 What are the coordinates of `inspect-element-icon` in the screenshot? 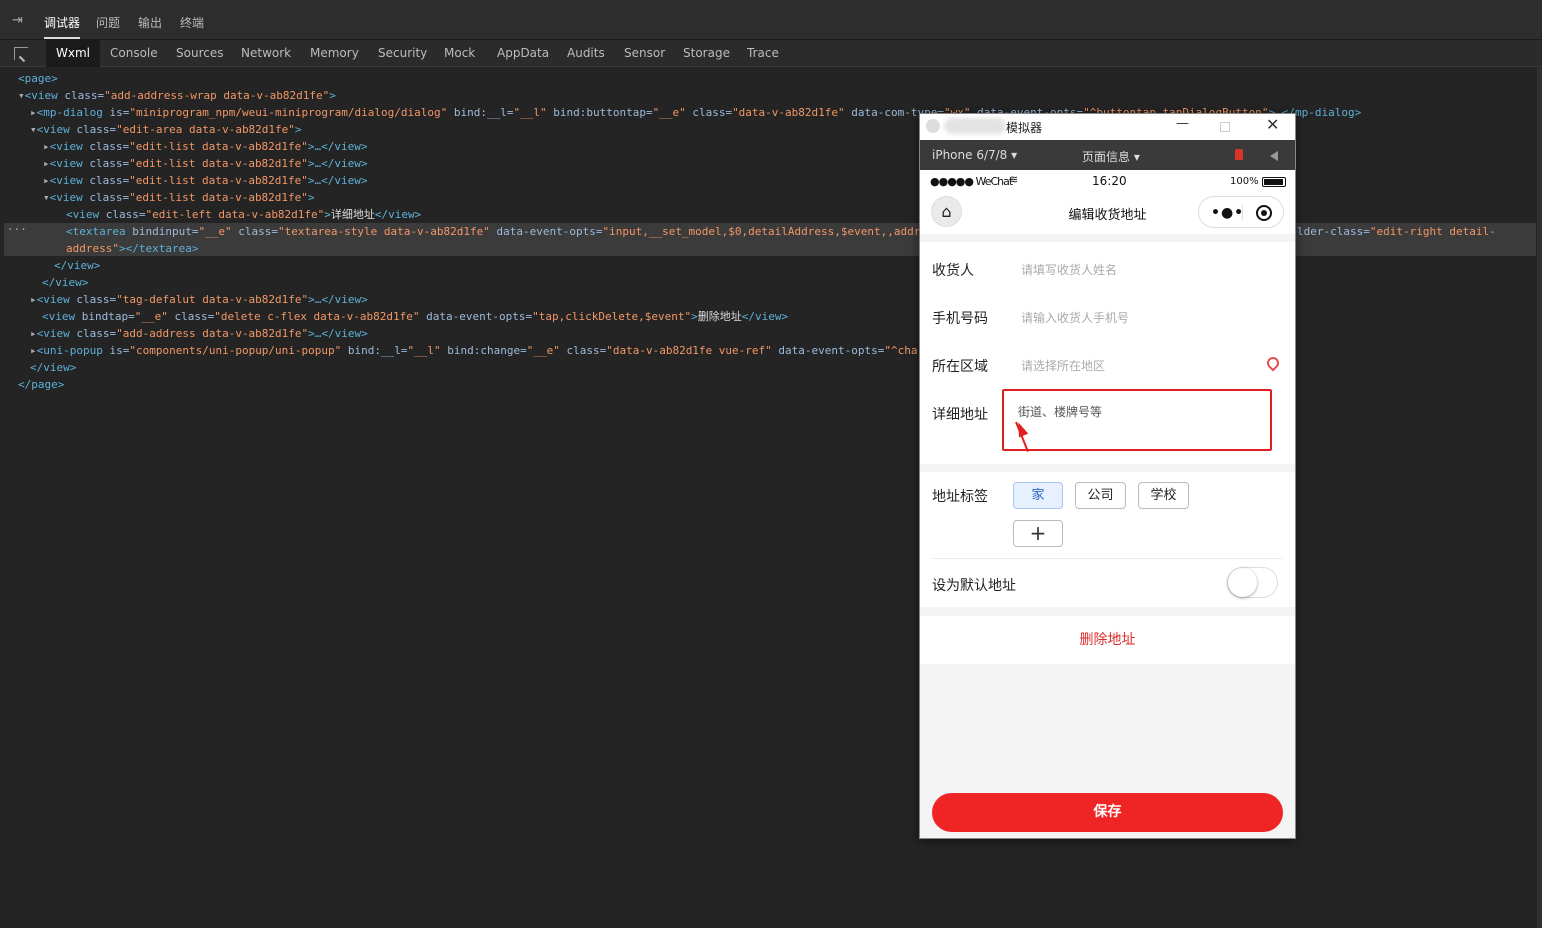 It's located at (21, 53).